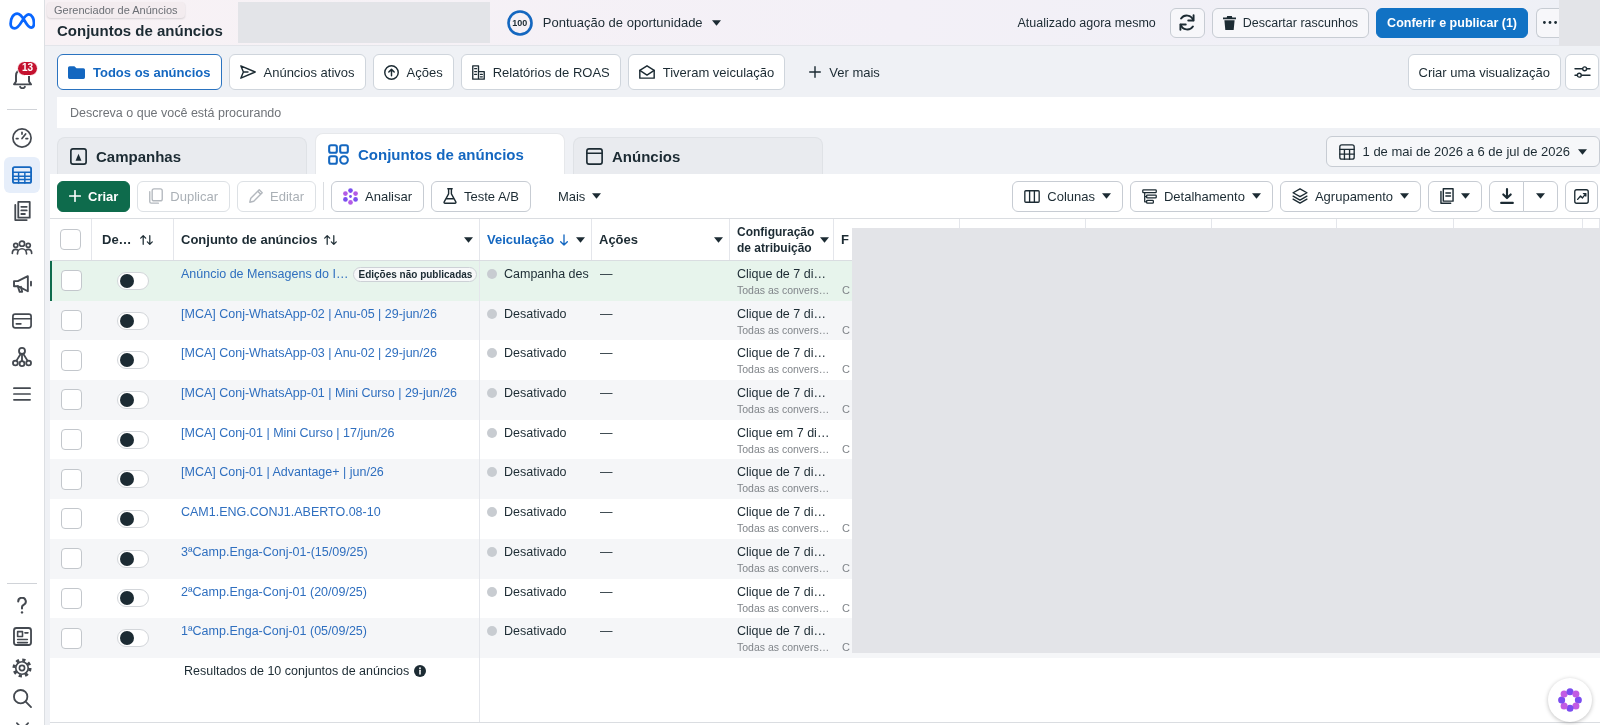 The height and width of the screenshot is (725, 1600). What do you see at coordinates (309, 354) in the screenshot?
I see `ad-set-name-link: [MCA] Conj-WhatsApp-03 | Anu-02 | 29-jun/26` at bounding box center [309, 354].